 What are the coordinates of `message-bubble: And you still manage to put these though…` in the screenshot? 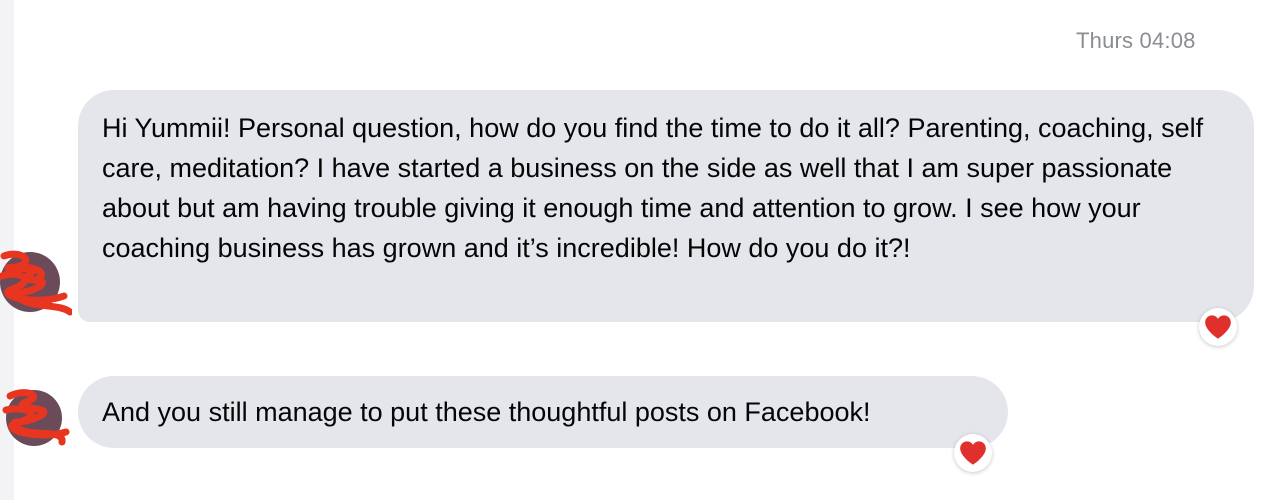 It's located at (543, 412).